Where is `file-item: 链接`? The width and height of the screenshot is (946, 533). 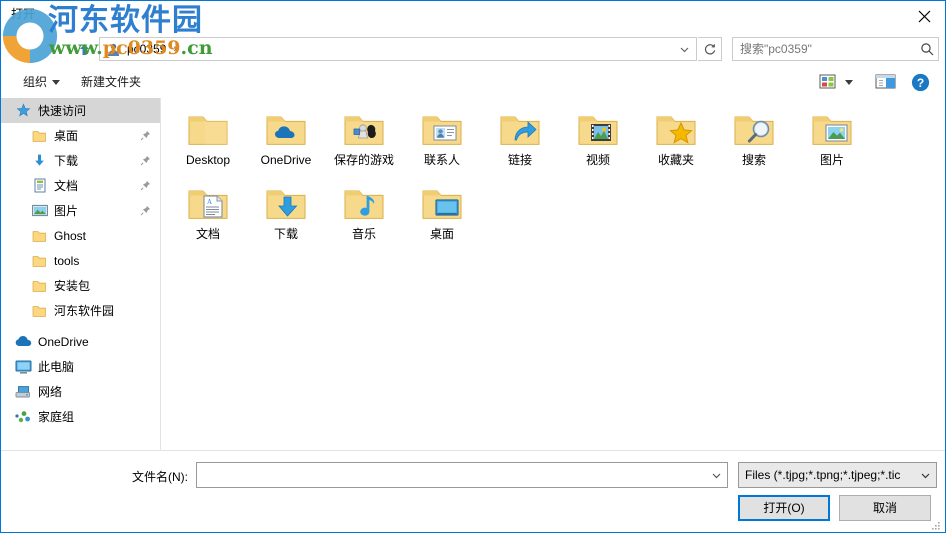
file-item: 链接 is located at coordinates (520, 143).